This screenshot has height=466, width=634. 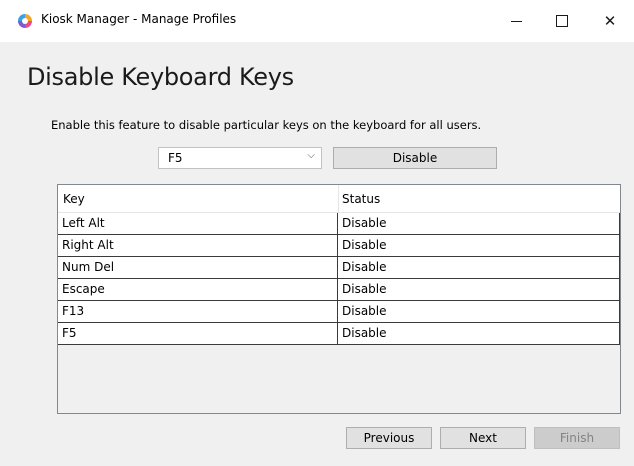 I want to click on column-divider, so click(x=338, y=198).